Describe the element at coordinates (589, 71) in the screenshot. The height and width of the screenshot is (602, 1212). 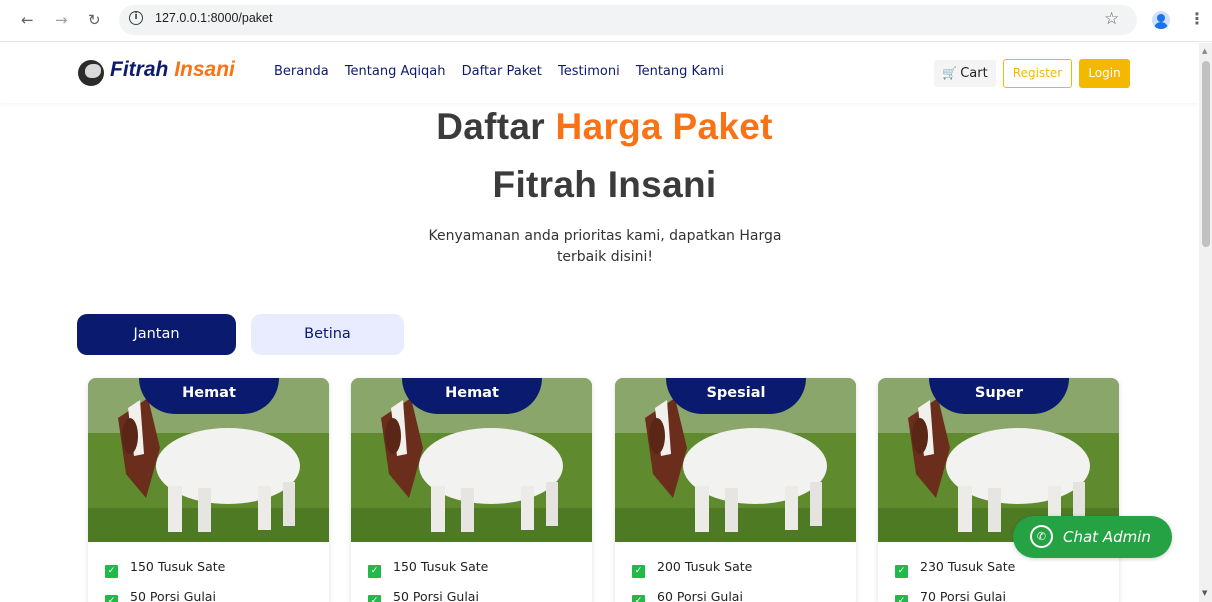
I see `nav-link-testimoni: Testimoni` at that location.